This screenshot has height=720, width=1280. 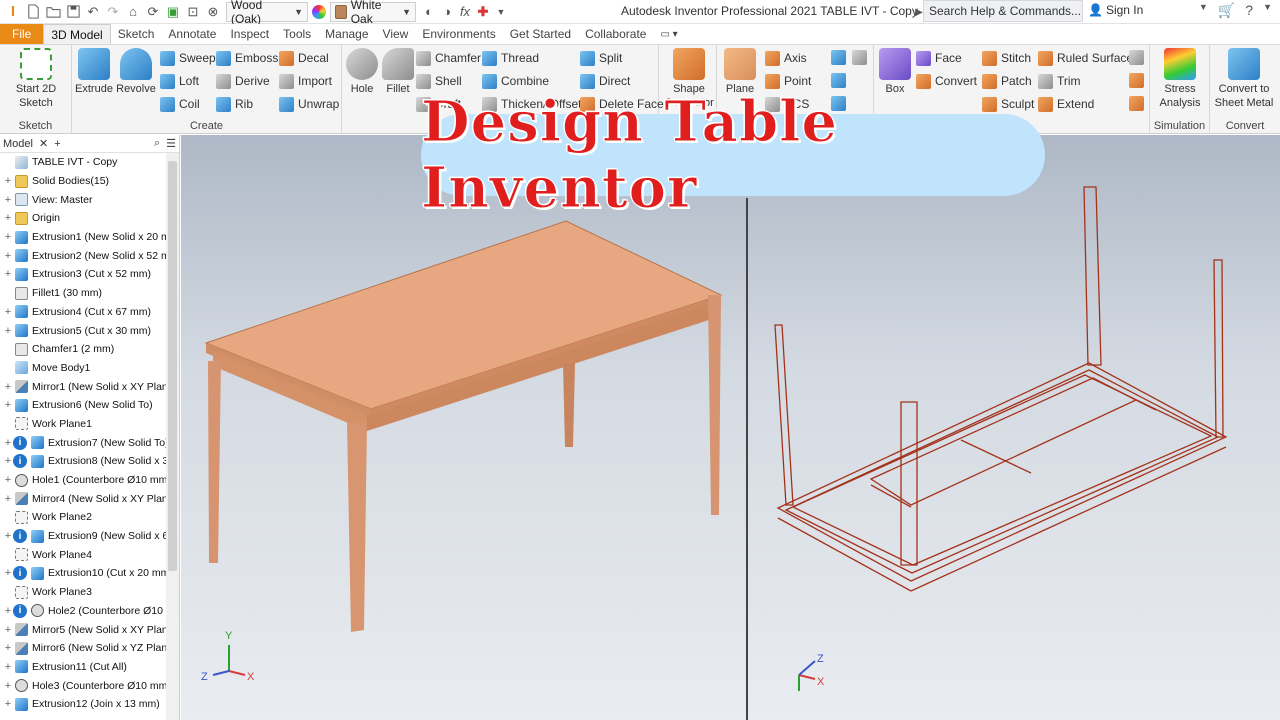 What do you see at coordinates (458, 34) in the screenshot?
I see `tab-environments: Environments` at bounding box center [458, 34].